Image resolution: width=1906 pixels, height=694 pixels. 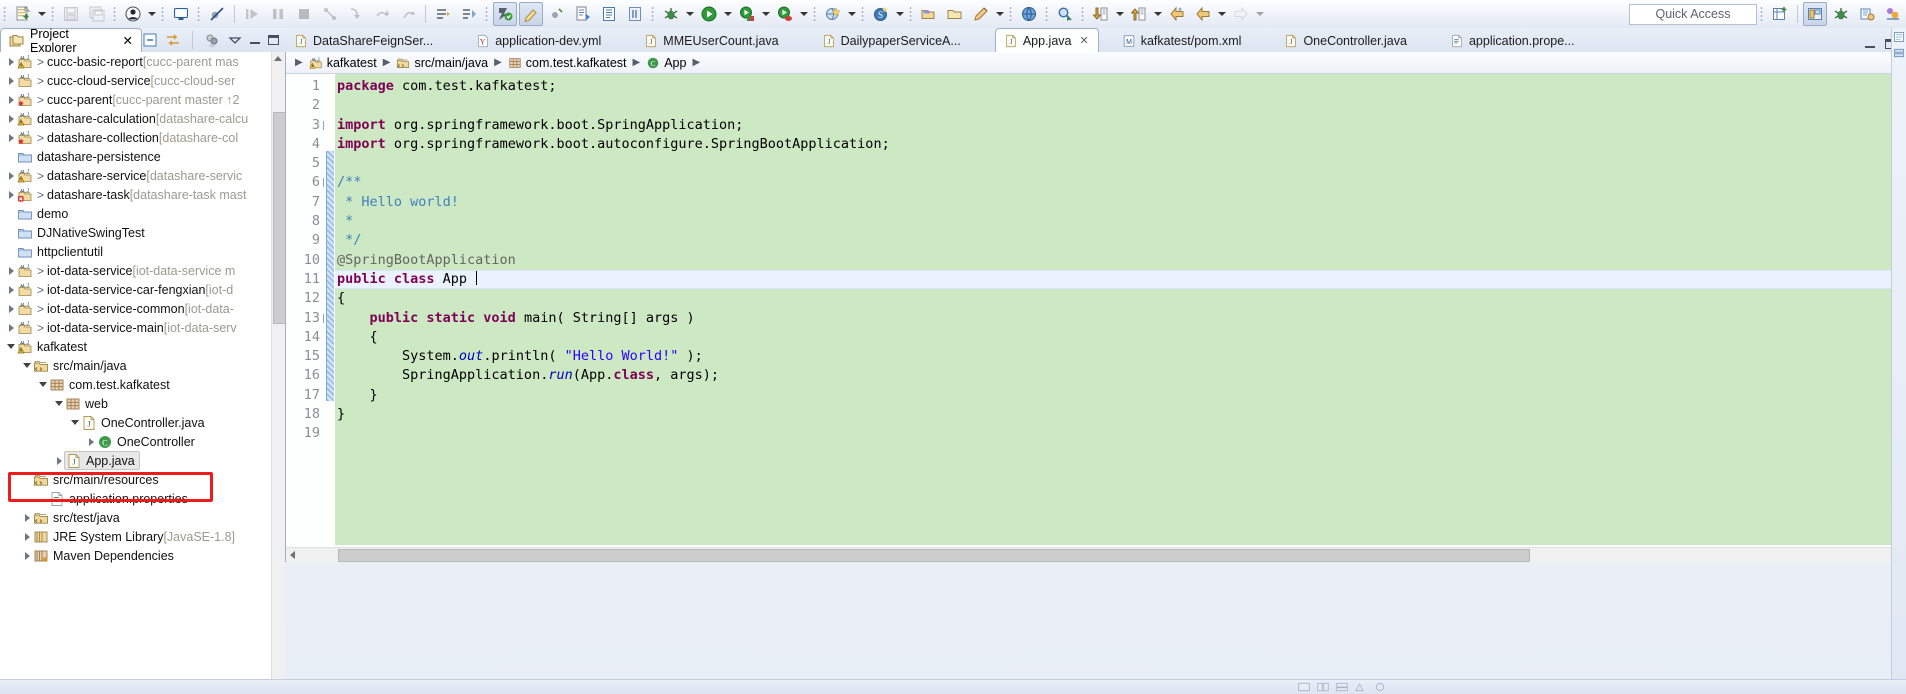 I want to click on tree-item-onecontroller: C OneController, so click(x=136, y=441).